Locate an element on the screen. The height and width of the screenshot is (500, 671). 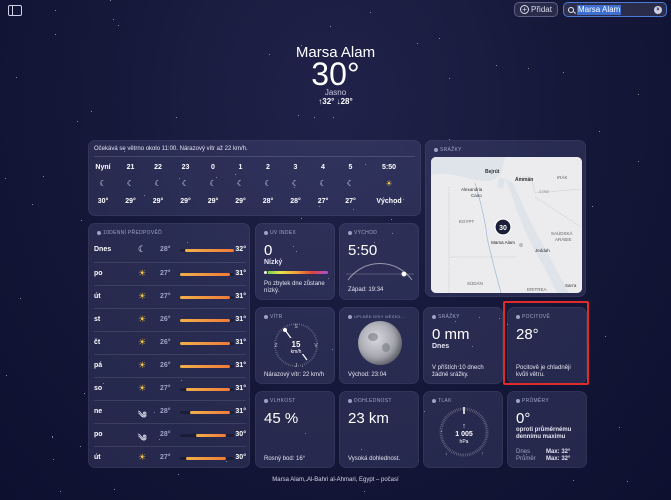
add-location-button: + Přidat is located at coordinates (536, 9).